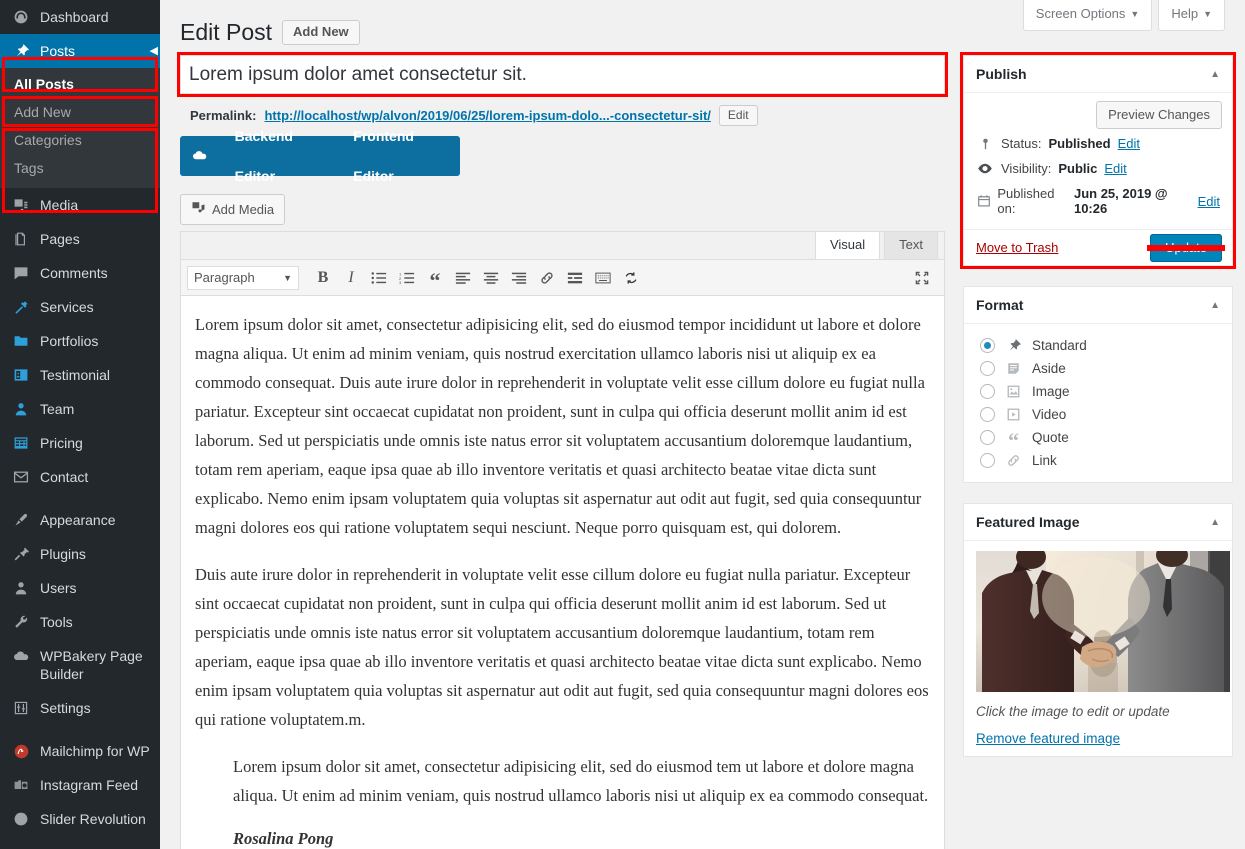 This screenshot has height=849, width=1245. Describe the element at coordinates (435, 278) in the screenshot. I see `blockquote-icon: “` at that location.